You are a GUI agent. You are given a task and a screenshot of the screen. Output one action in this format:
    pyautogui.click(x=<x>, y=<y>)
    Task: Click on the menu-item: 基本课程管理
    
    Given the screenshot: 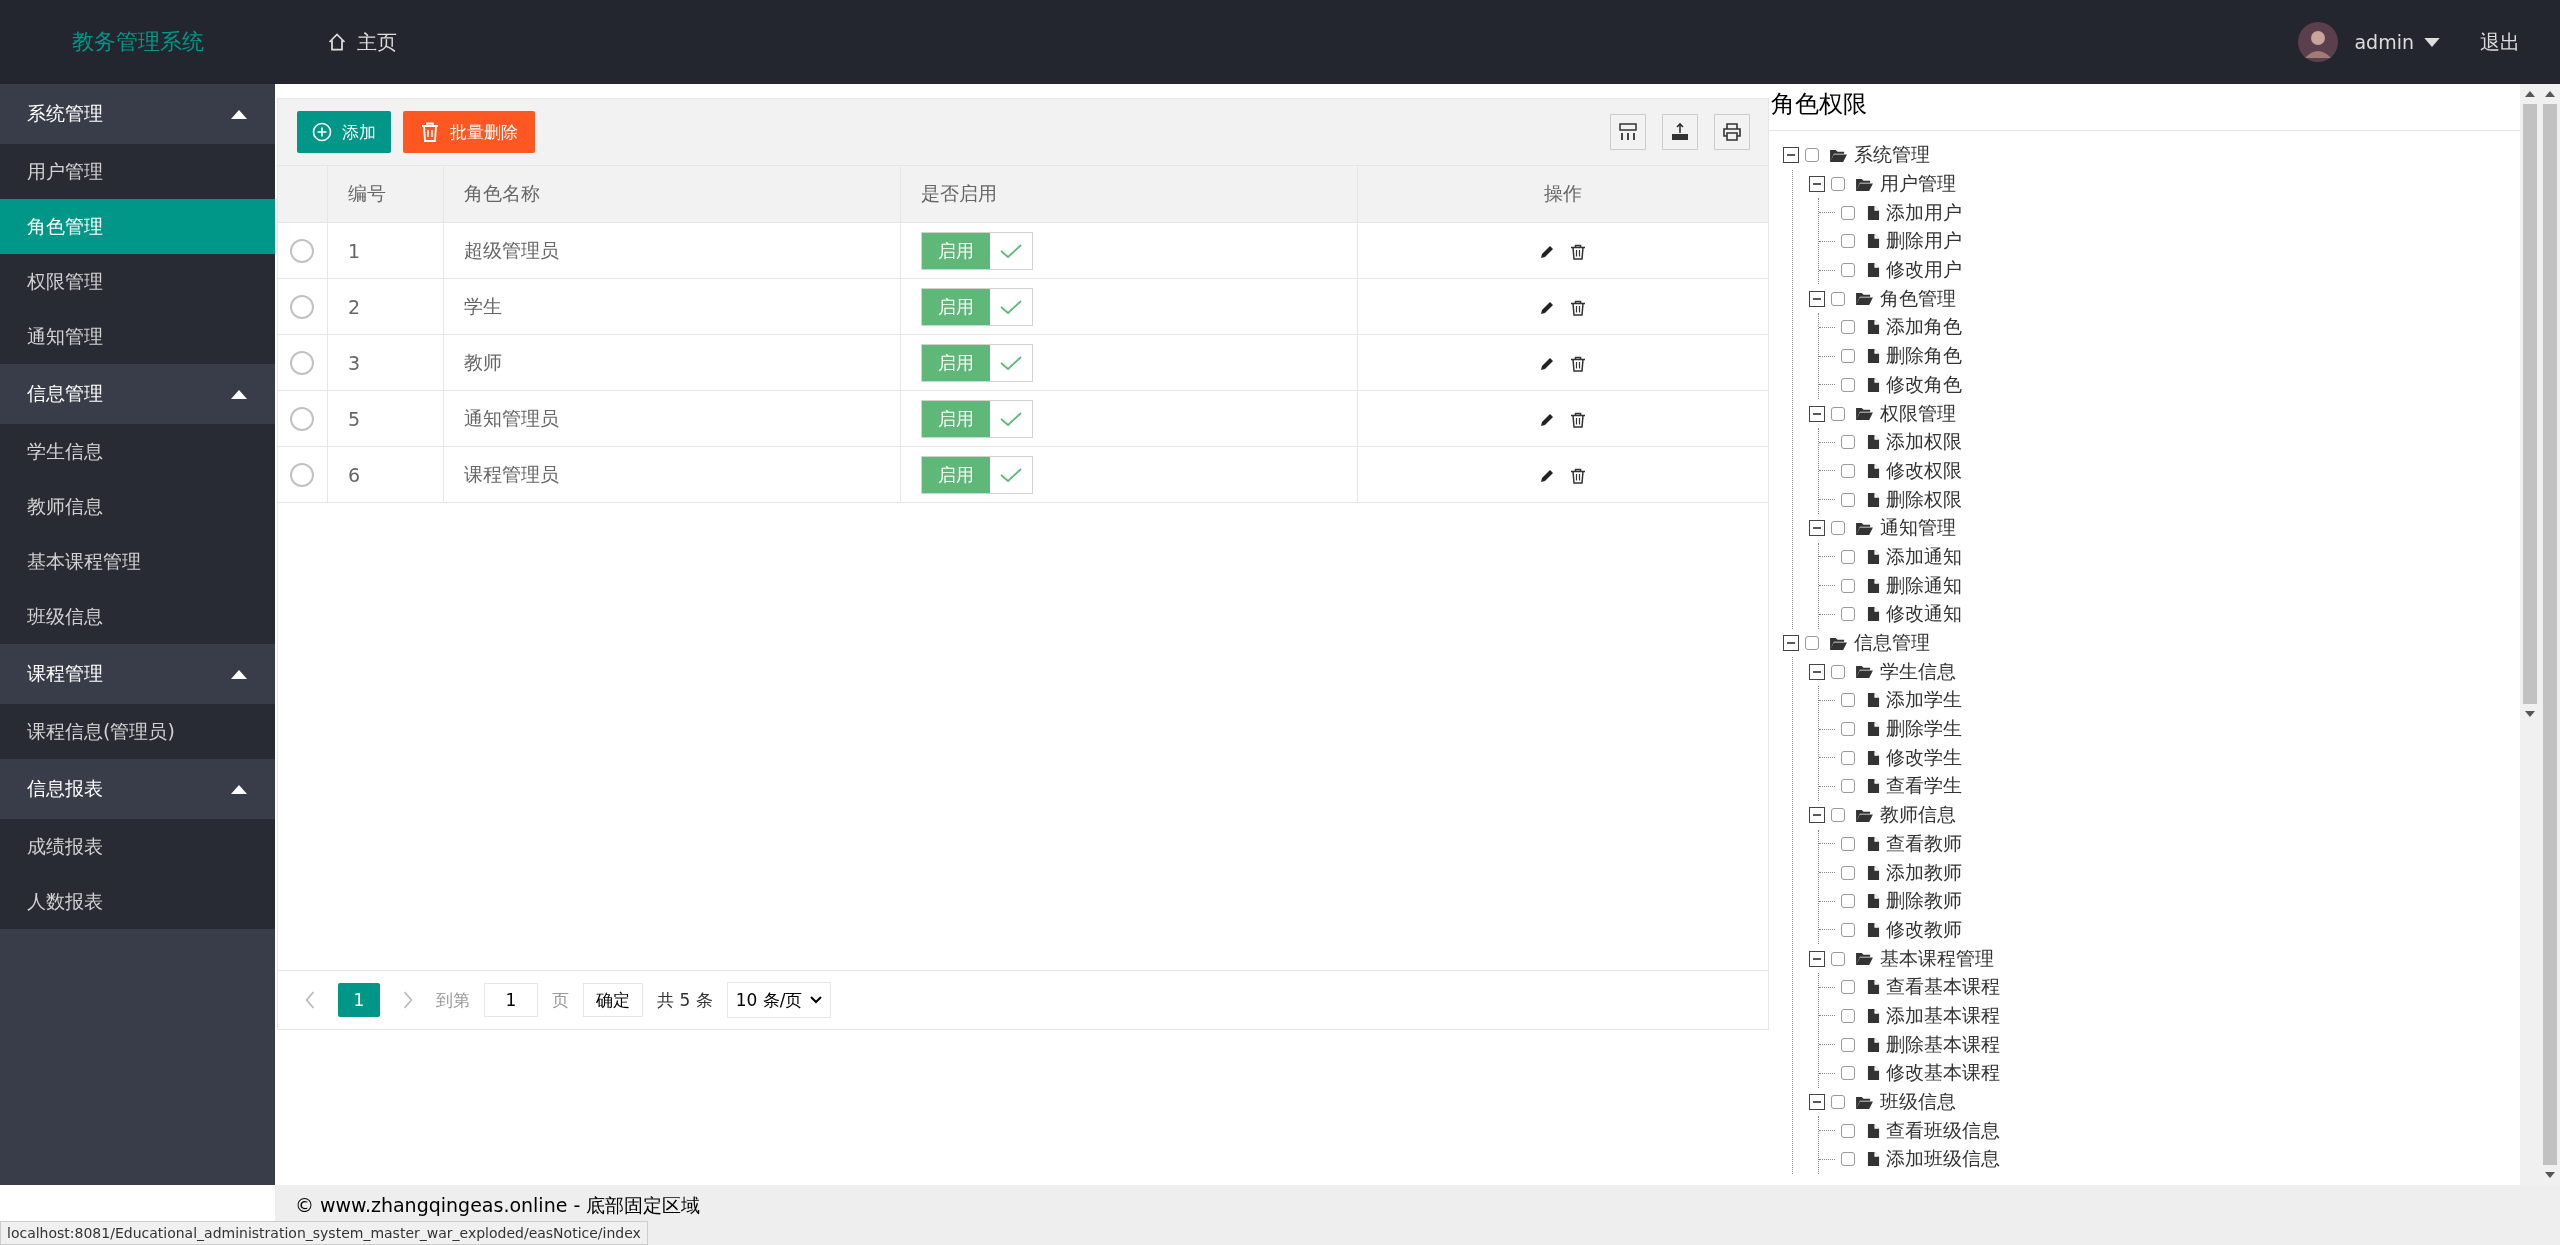 What is the action you would take?
    pyautogui.click(x=137, y=561)
    